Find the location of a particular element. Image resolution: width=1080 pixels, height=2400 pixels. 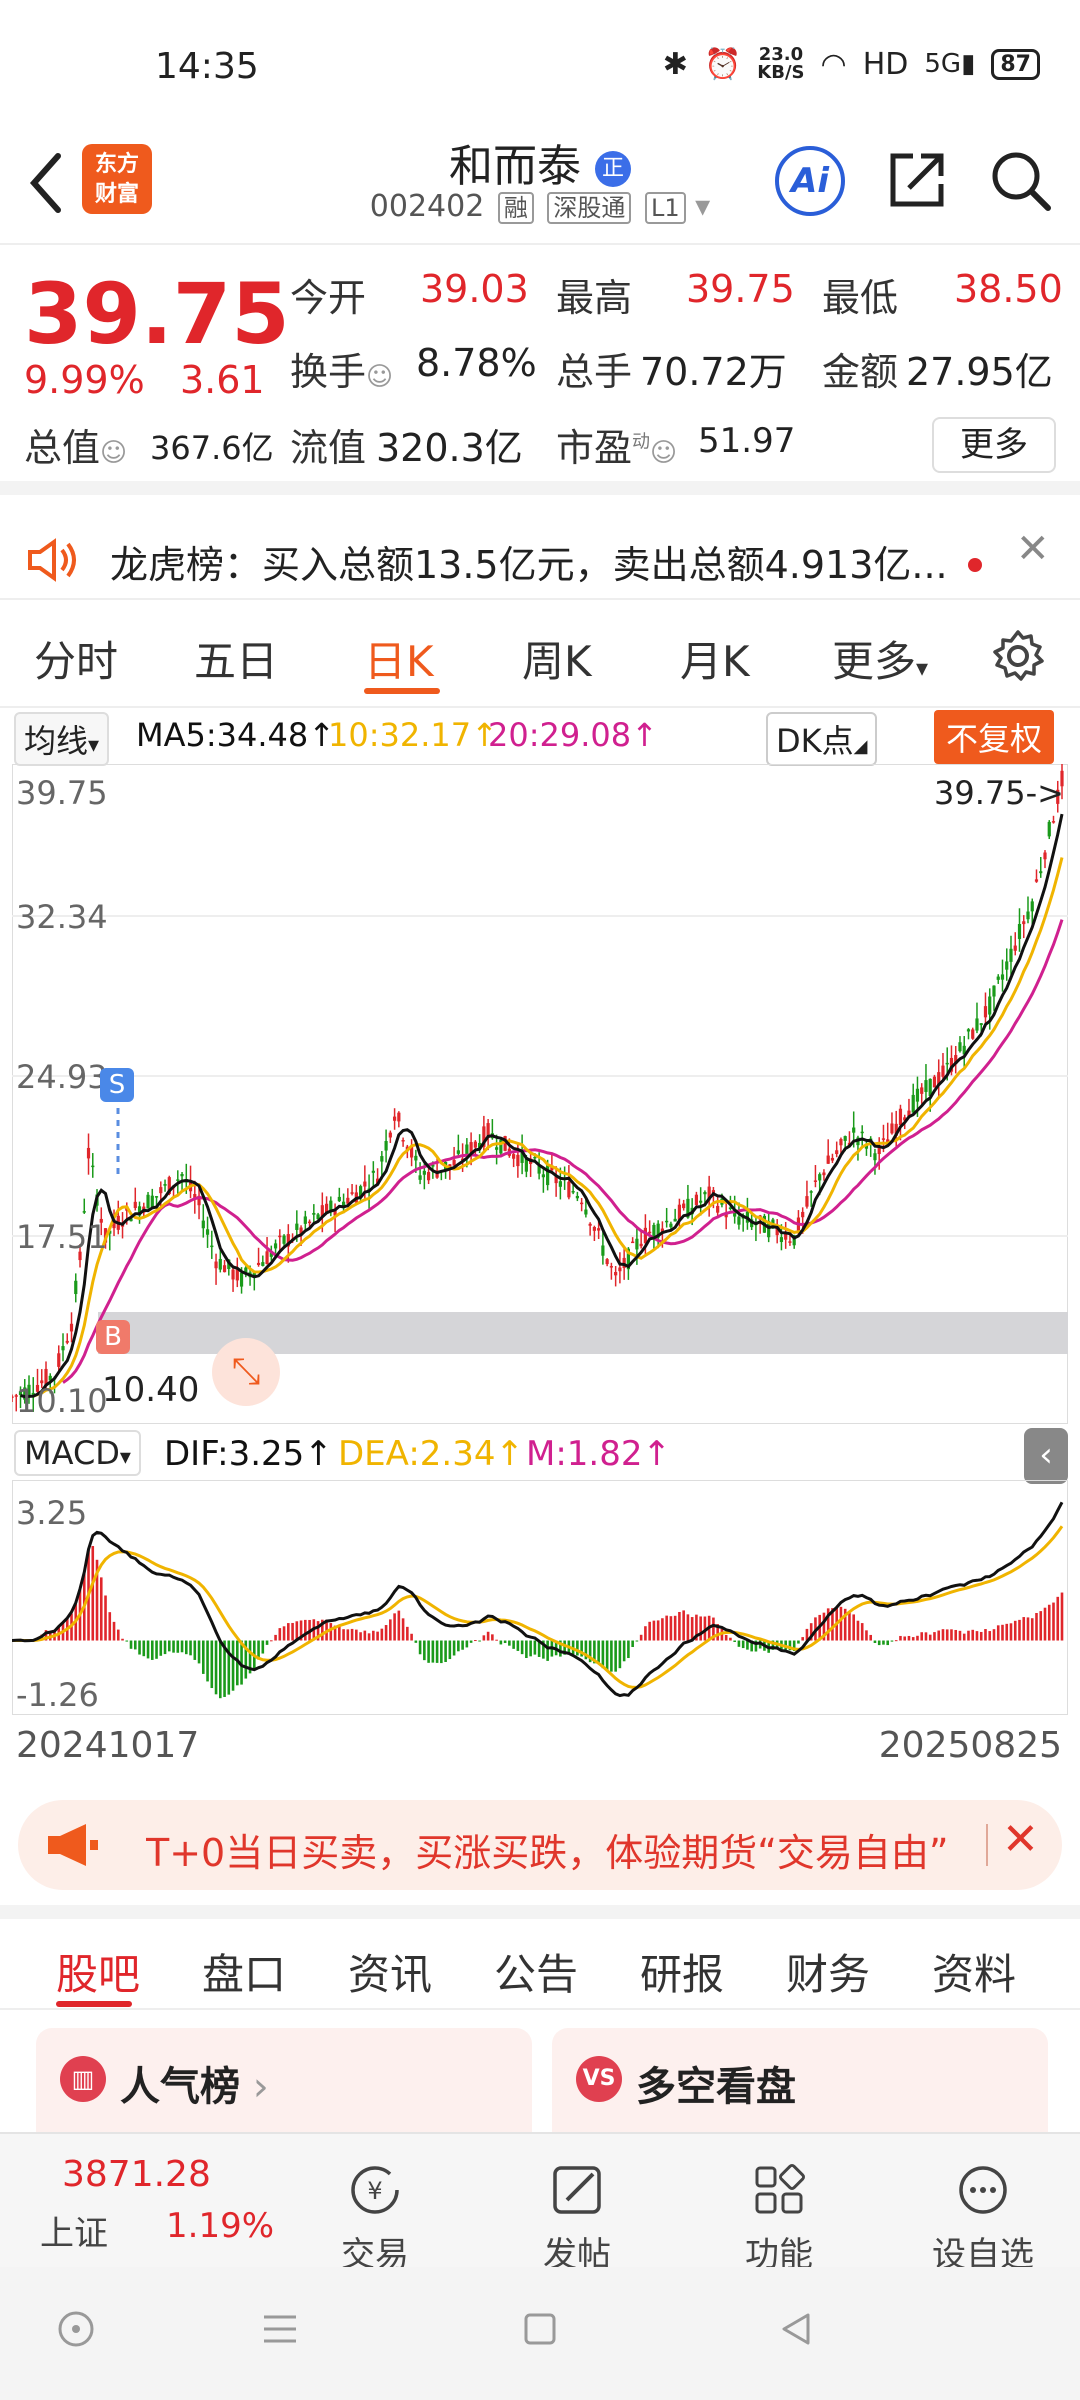

float-value: 320.3亿 is located at coordinates (449, 448).